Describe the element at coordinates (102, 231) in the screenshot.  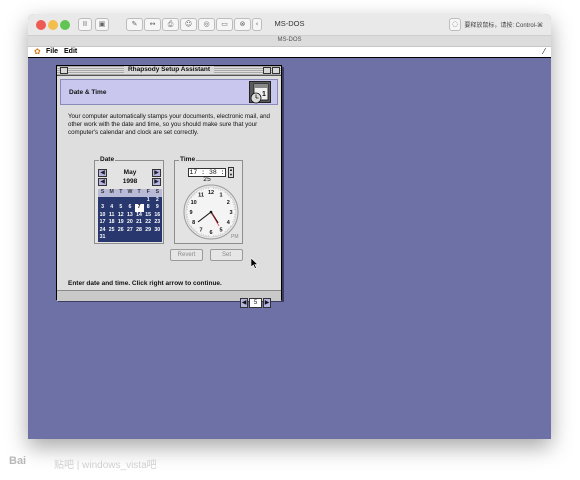
I see `calendar-day: 24` at that location.